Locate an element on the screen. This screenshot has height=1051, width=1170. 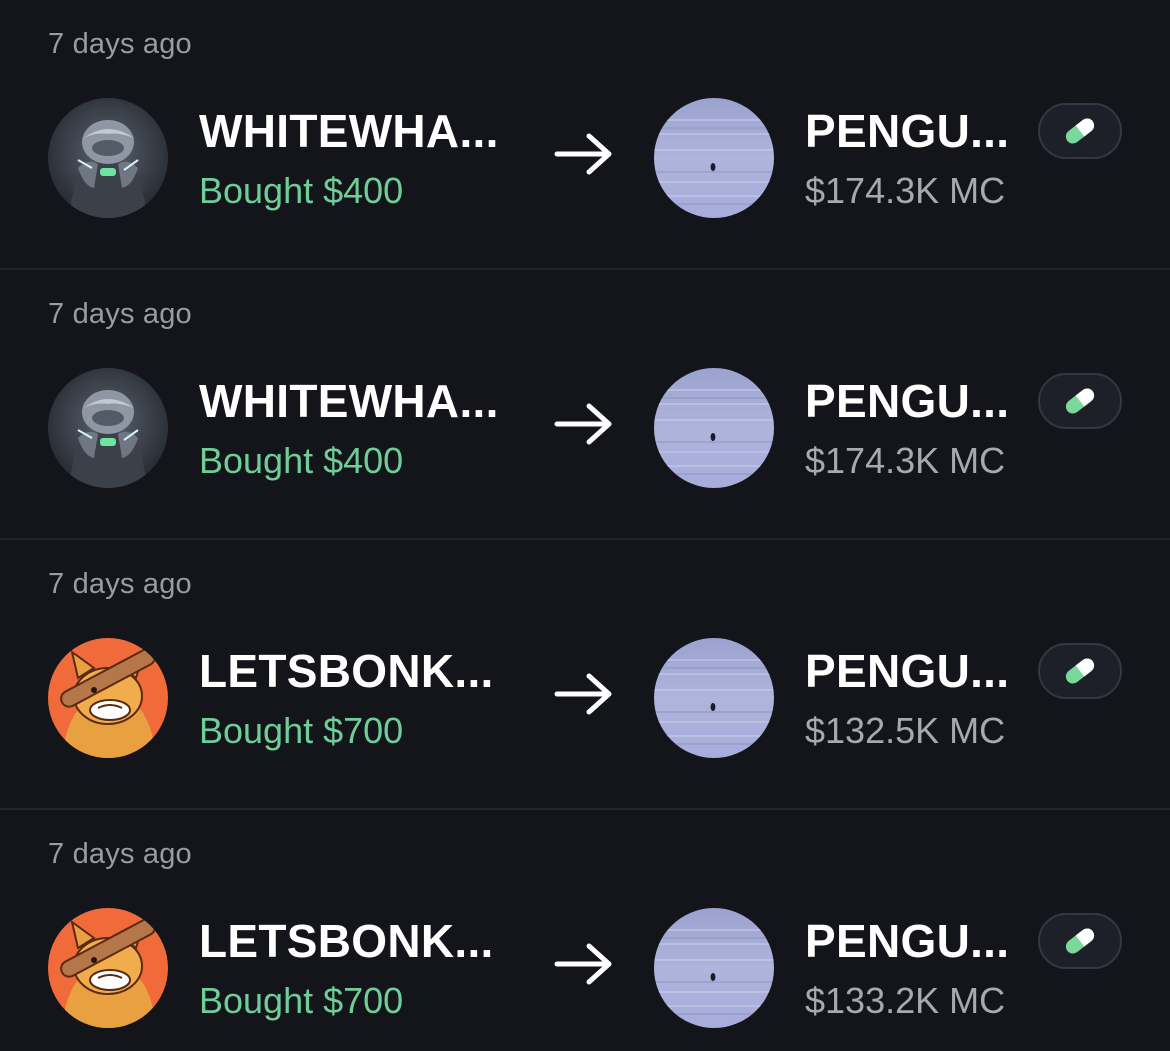
market-cap: $133.2K MC is located at coordinates (905, 1000).